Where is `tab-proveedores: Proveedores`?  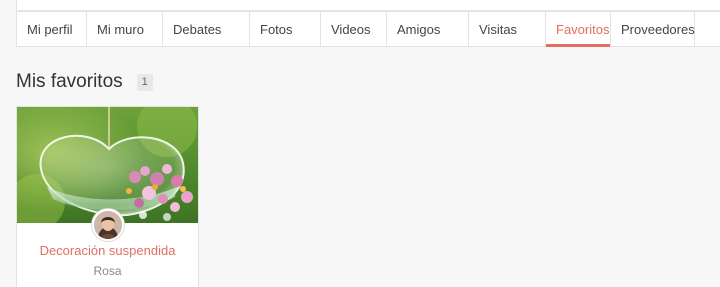 tab-proveedores: Proveedores is located at coordinates (653, 29).